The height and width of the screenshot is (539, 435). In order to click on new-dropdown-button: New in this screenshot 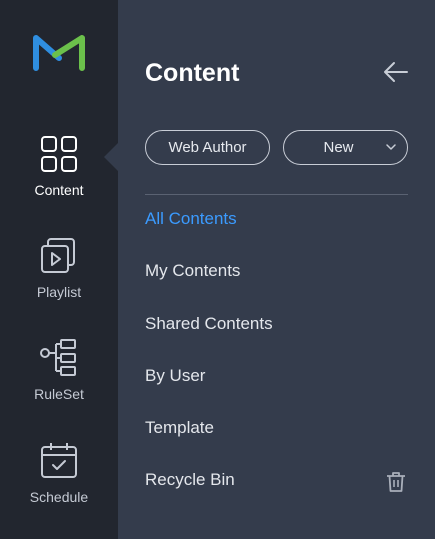, I will do `click(345, 147)`.